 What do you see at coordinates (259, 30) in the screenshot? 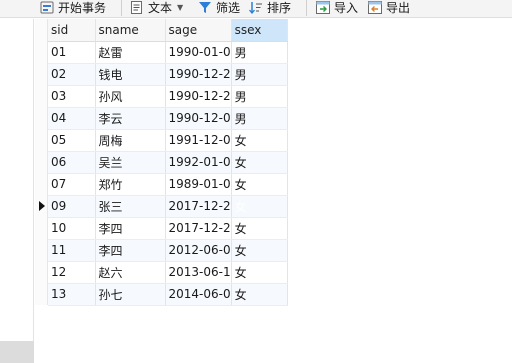
I see `column-header-ssex: ssex` at bounding box center [259, 30].